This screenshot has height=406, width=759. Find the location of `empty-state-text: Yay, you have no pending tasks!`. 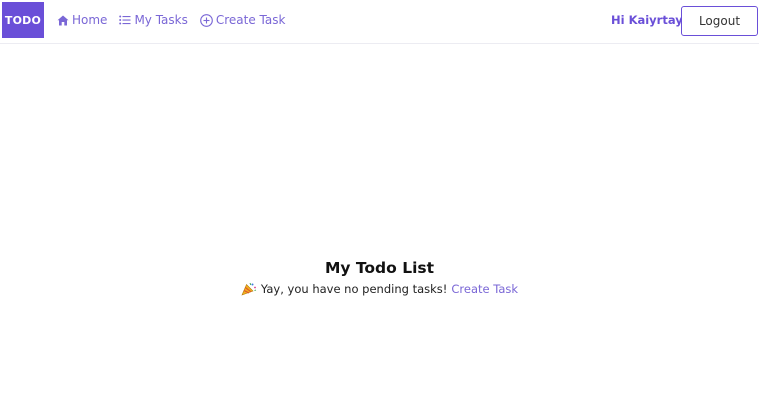

empty-state-text: Yay, you have no pending tasks! is located at coordinates (354, 289).